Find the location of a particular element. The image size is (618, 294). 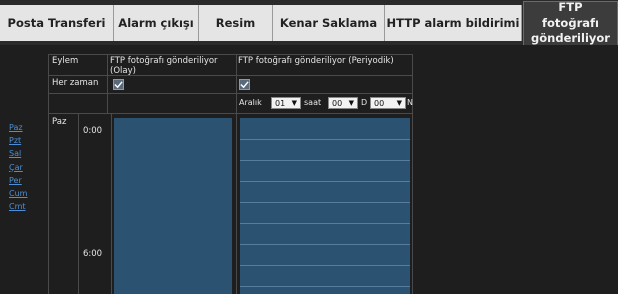

always-periodic-checkbox is located at coordinates (244, 84).